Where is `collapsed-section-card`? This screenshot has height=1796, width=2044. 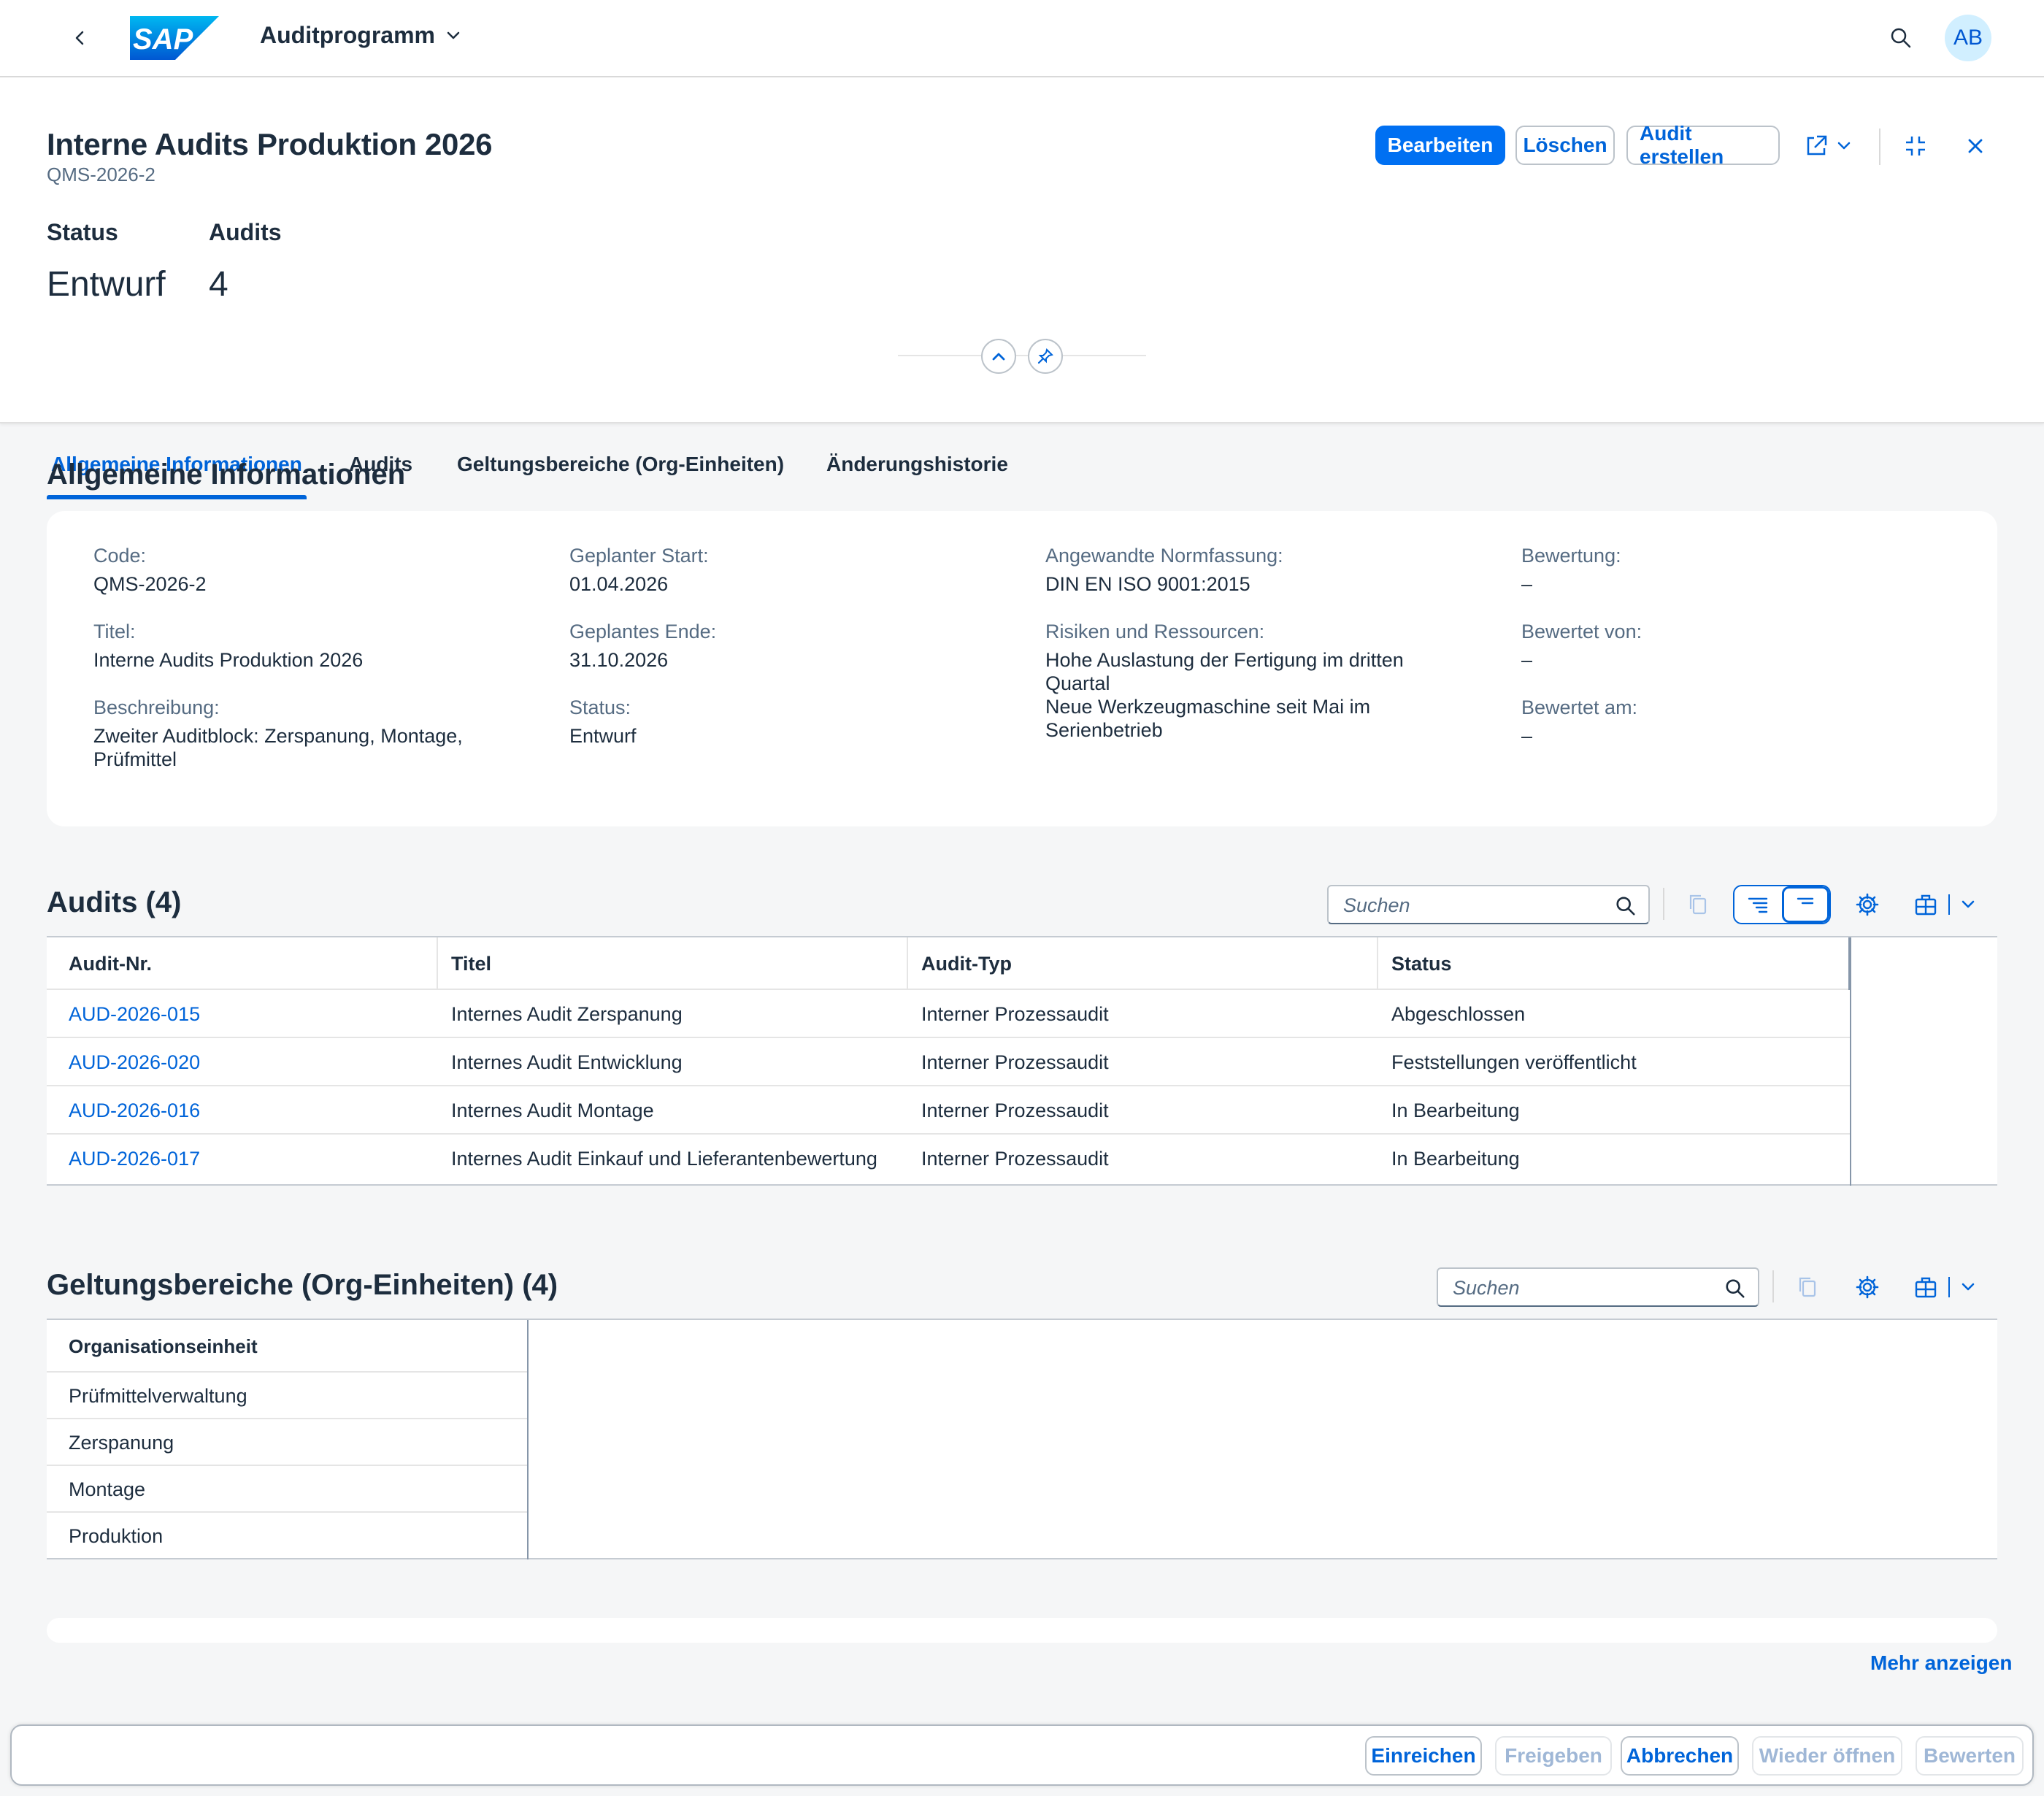
collapsed-section-card is located at coordinates (1022, 1631).